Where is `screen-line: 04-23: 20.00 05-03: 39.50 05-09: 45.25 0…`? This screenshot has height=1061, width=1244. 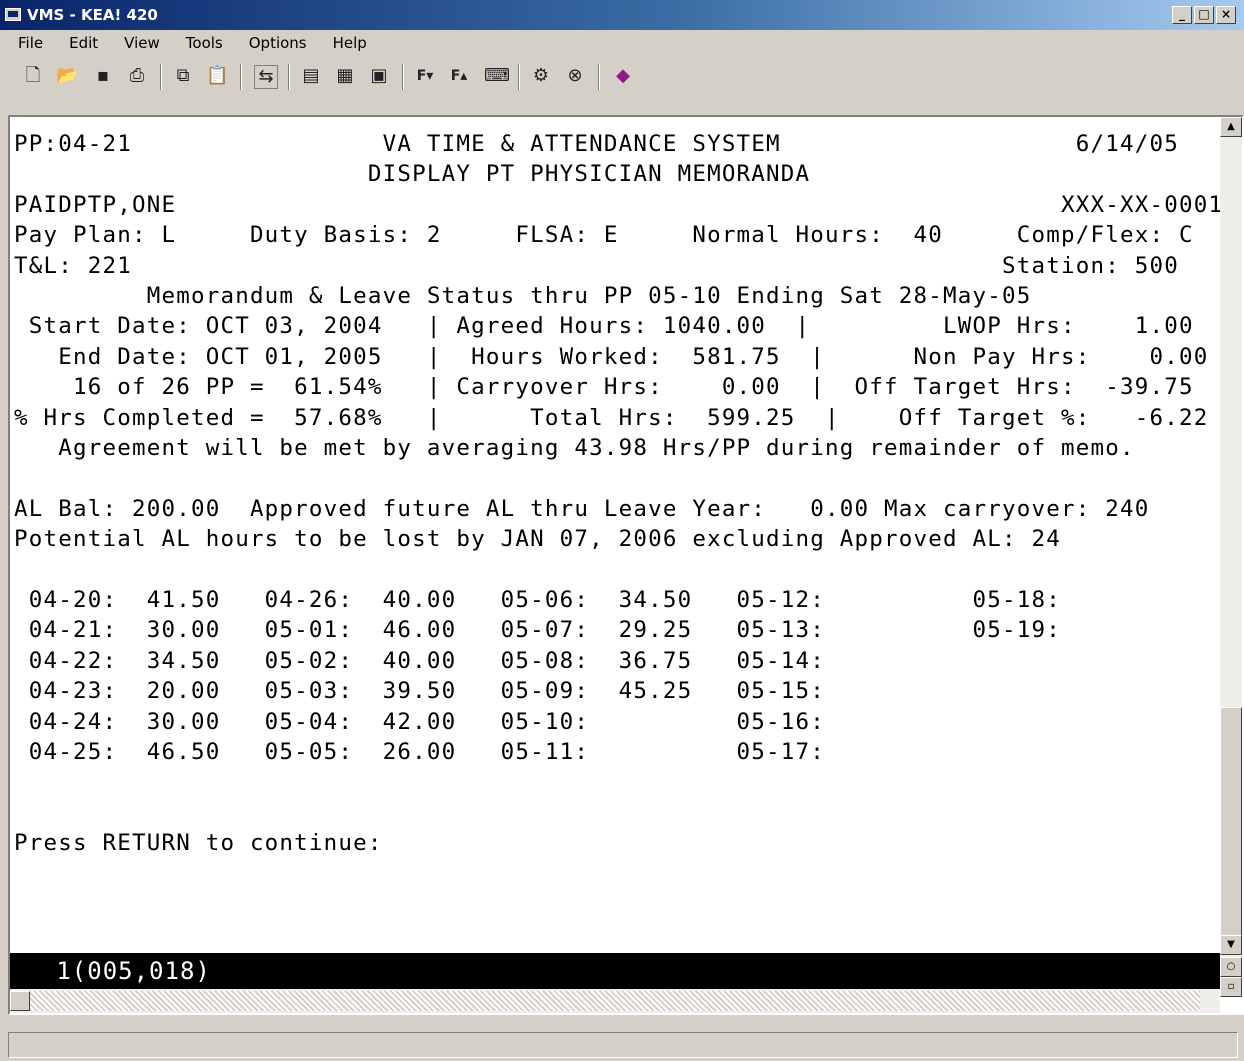
screen-line: 04-23: 20.00 05-03: 39.50 05-09: 45.25 0… is located at coordinates (420, 691).